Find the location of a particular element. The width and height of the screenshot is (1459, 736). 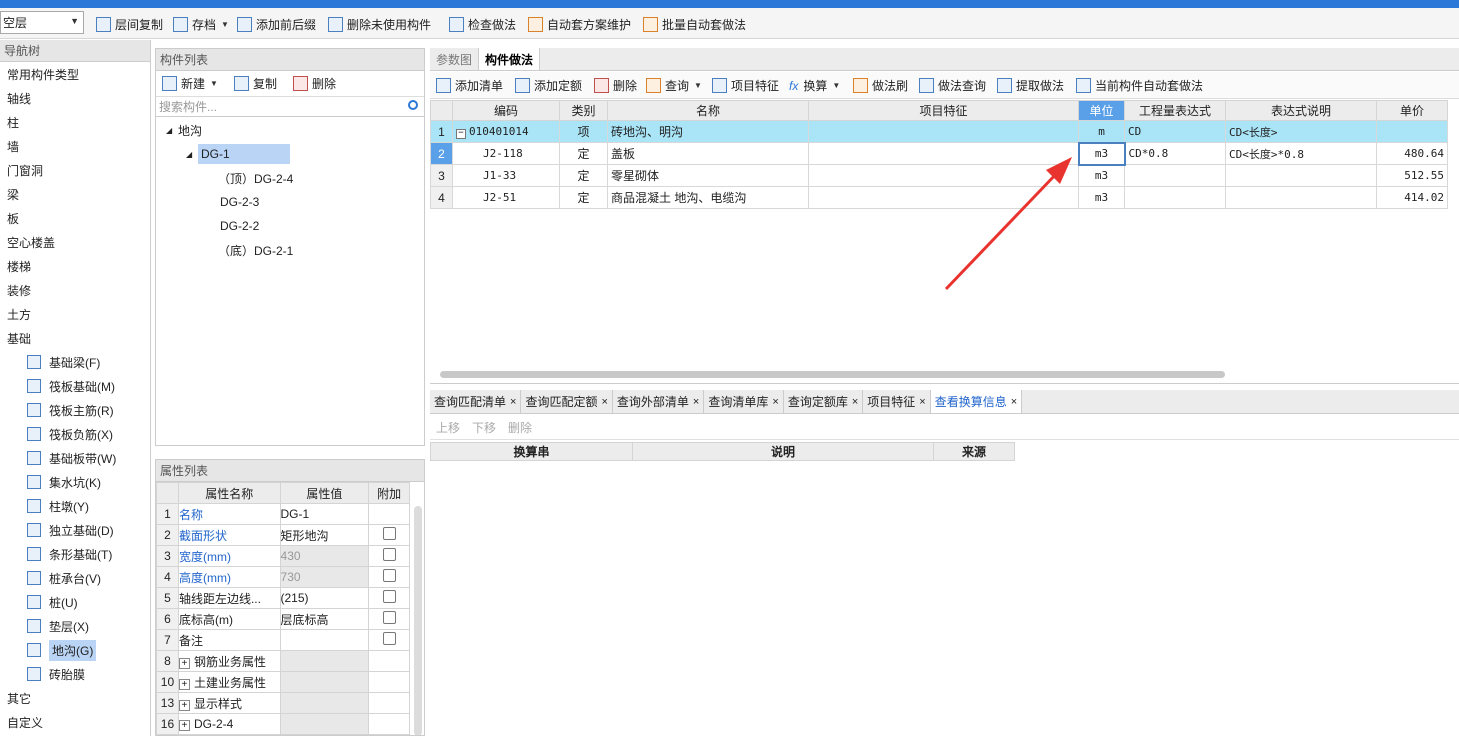

nav-subitem: 筏板负筋(X) is located at coordinates (75, 434).